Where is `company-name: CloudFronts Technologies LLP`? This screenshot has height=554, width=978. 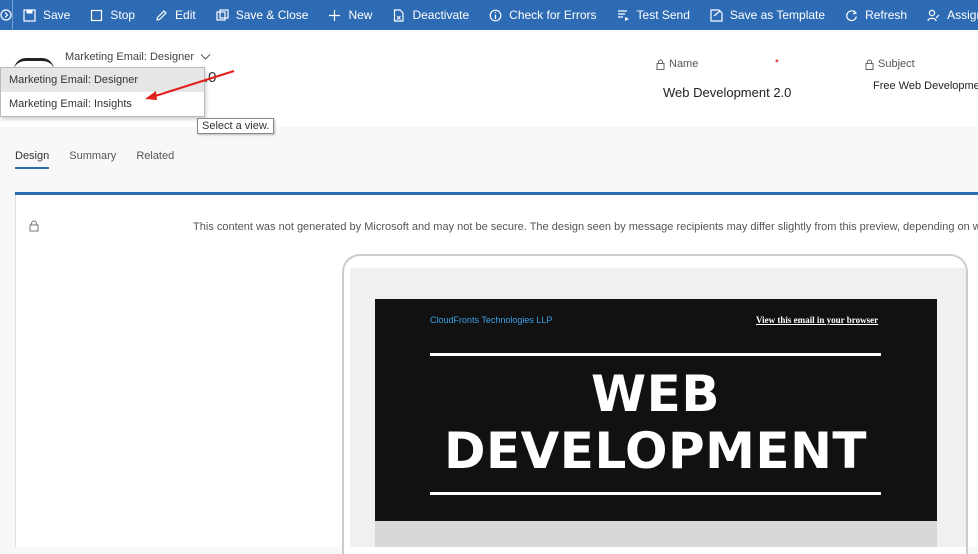
company-name: CloudFronts Technologies LLP is located at coordinates (491, 320).